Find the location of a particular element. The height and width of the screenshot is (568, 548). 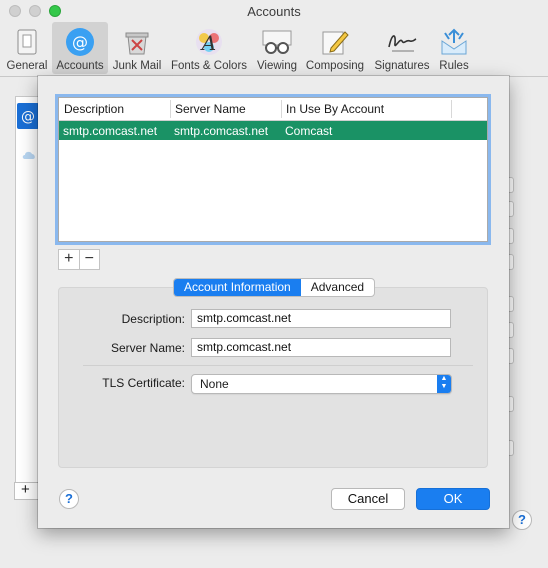

server-name-field: smtp.comcast.net is located at coordinates (321, 347).